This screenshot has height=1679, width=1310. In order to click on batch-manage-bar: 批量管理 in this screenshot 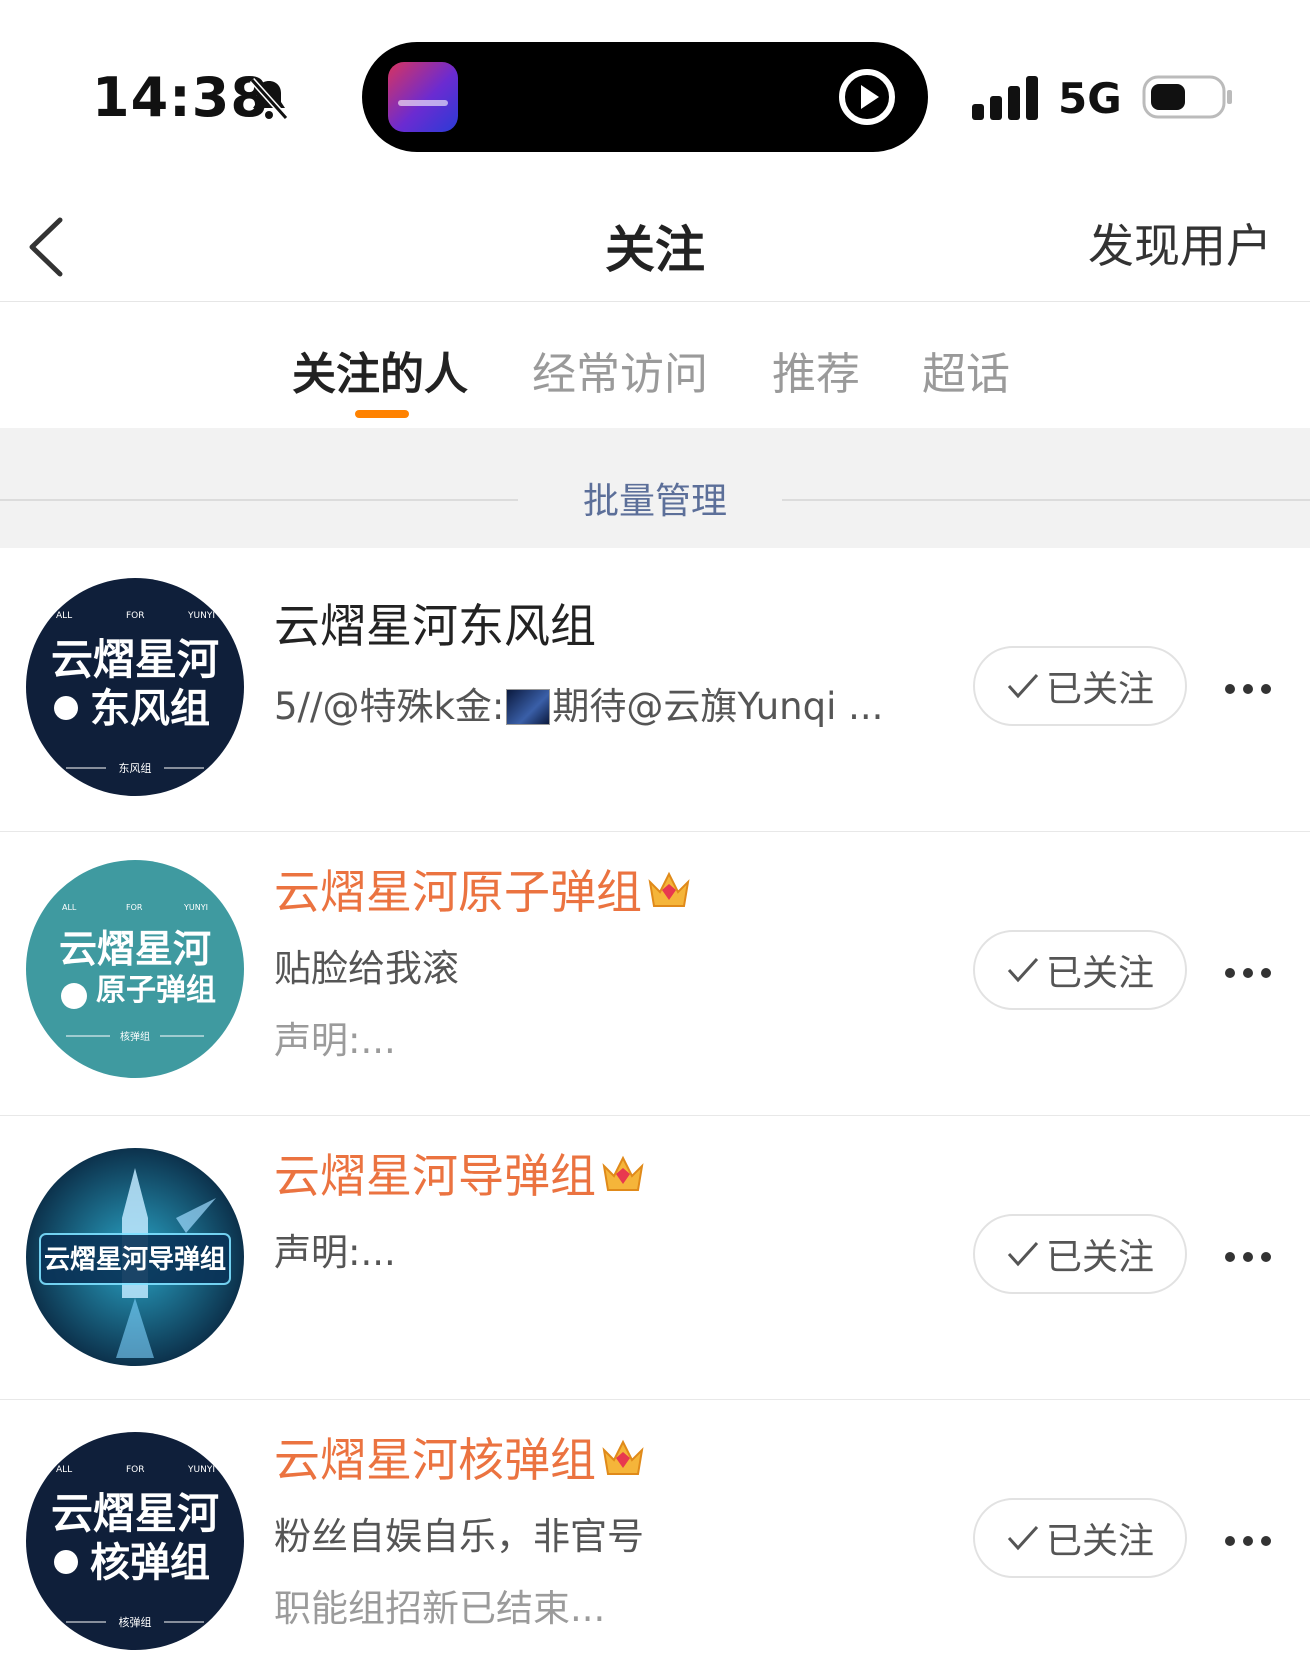, I will do `click(655, 488)`.